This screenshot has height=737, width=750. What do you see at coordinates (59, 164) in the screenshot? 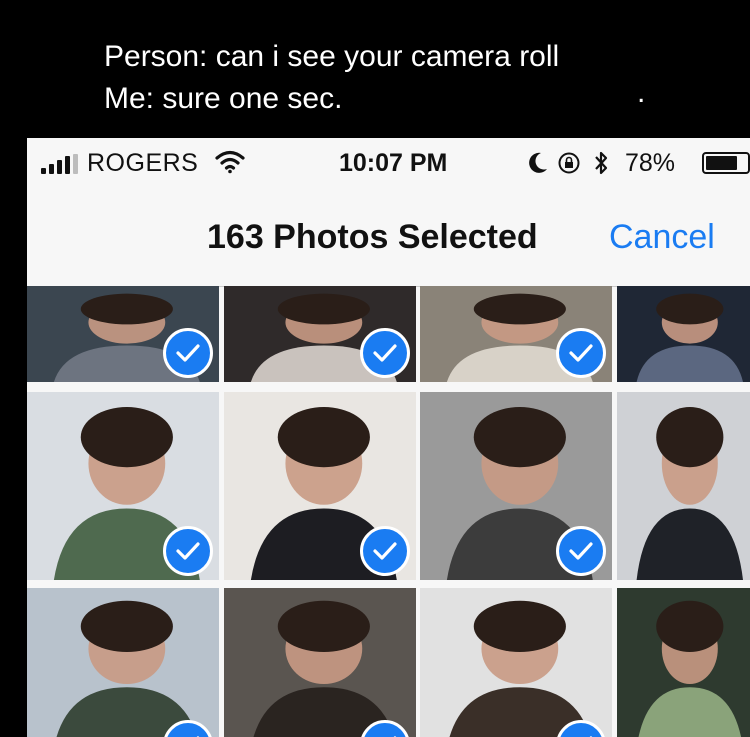
I see `signal-icon` at bounding box center [59, 164].